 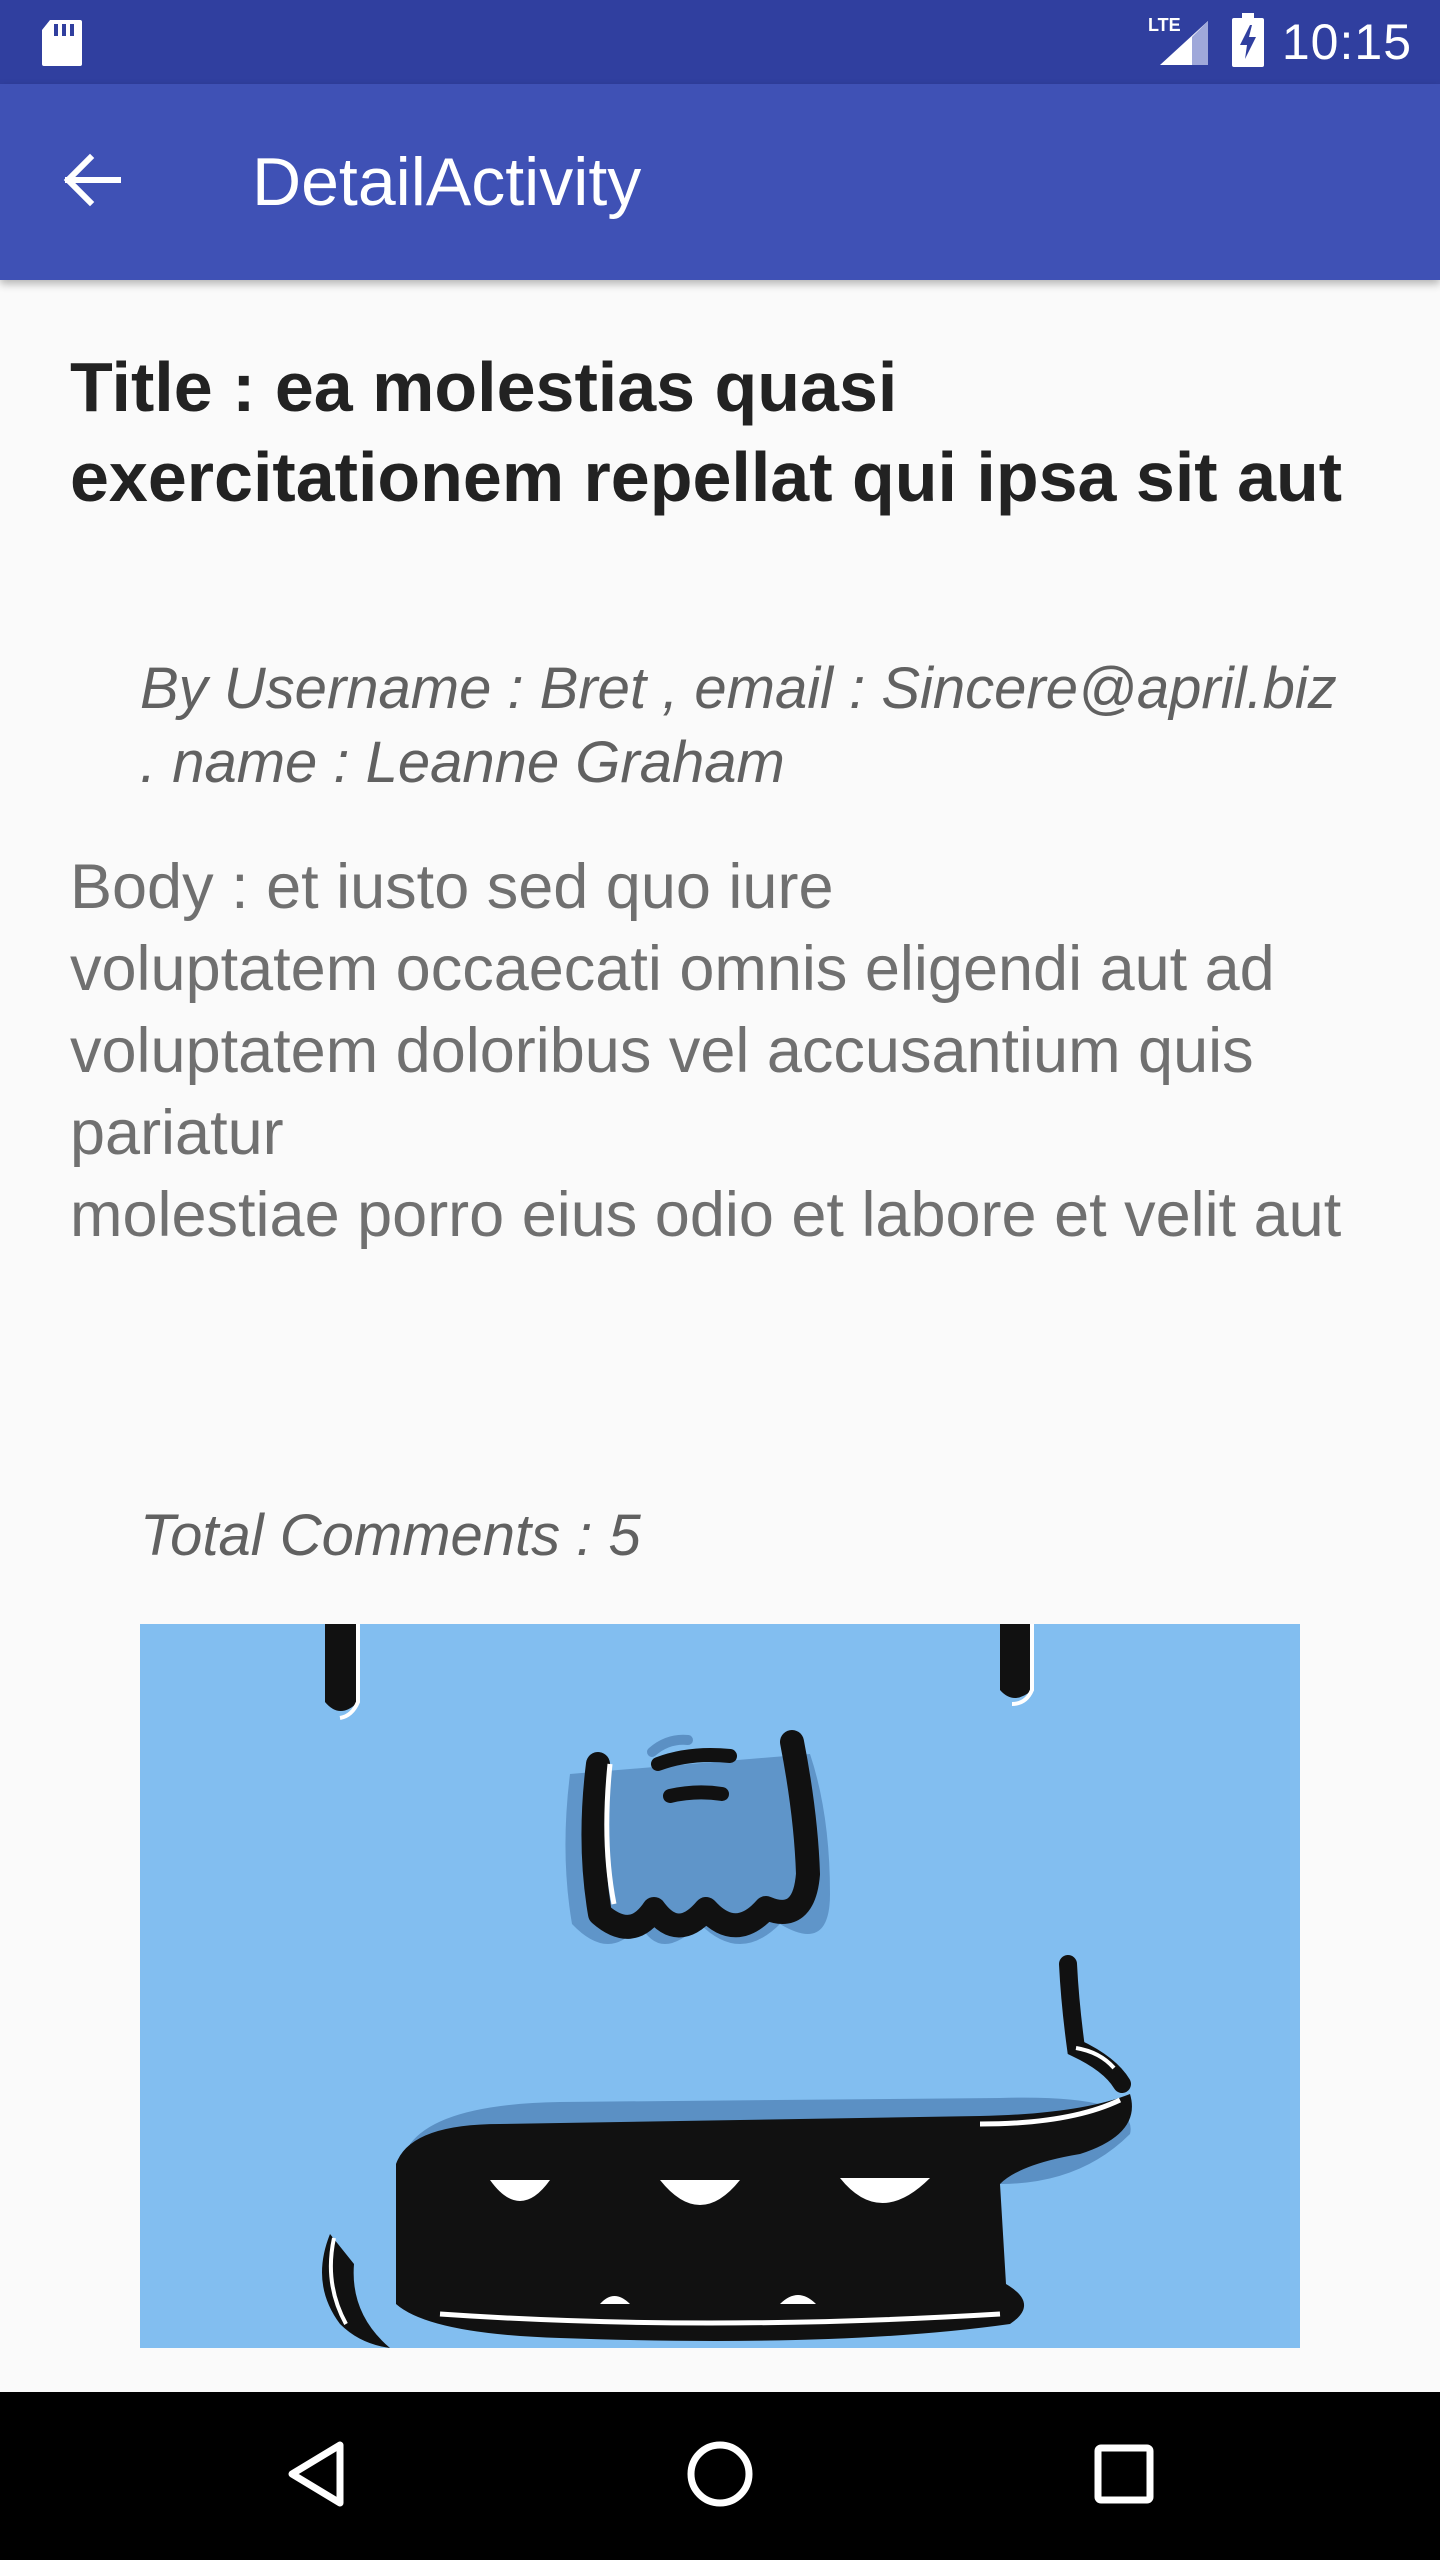 I want to click on nav-back-button, so click(x=316, y=2476).